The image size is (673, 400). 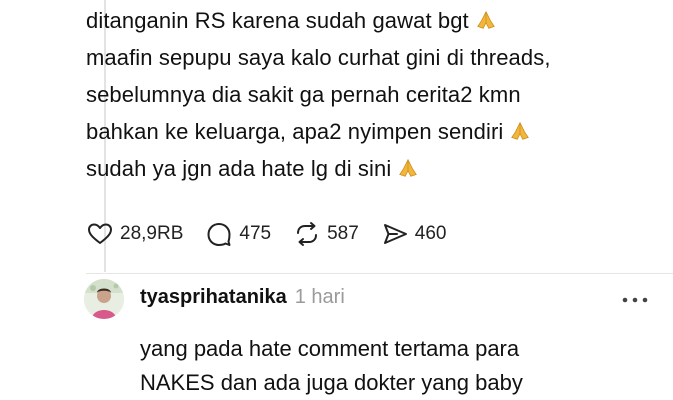 What do you see at coordinates (395, 234) in the screenshot?
I see `send-icon` at bounding box center [395, 234].